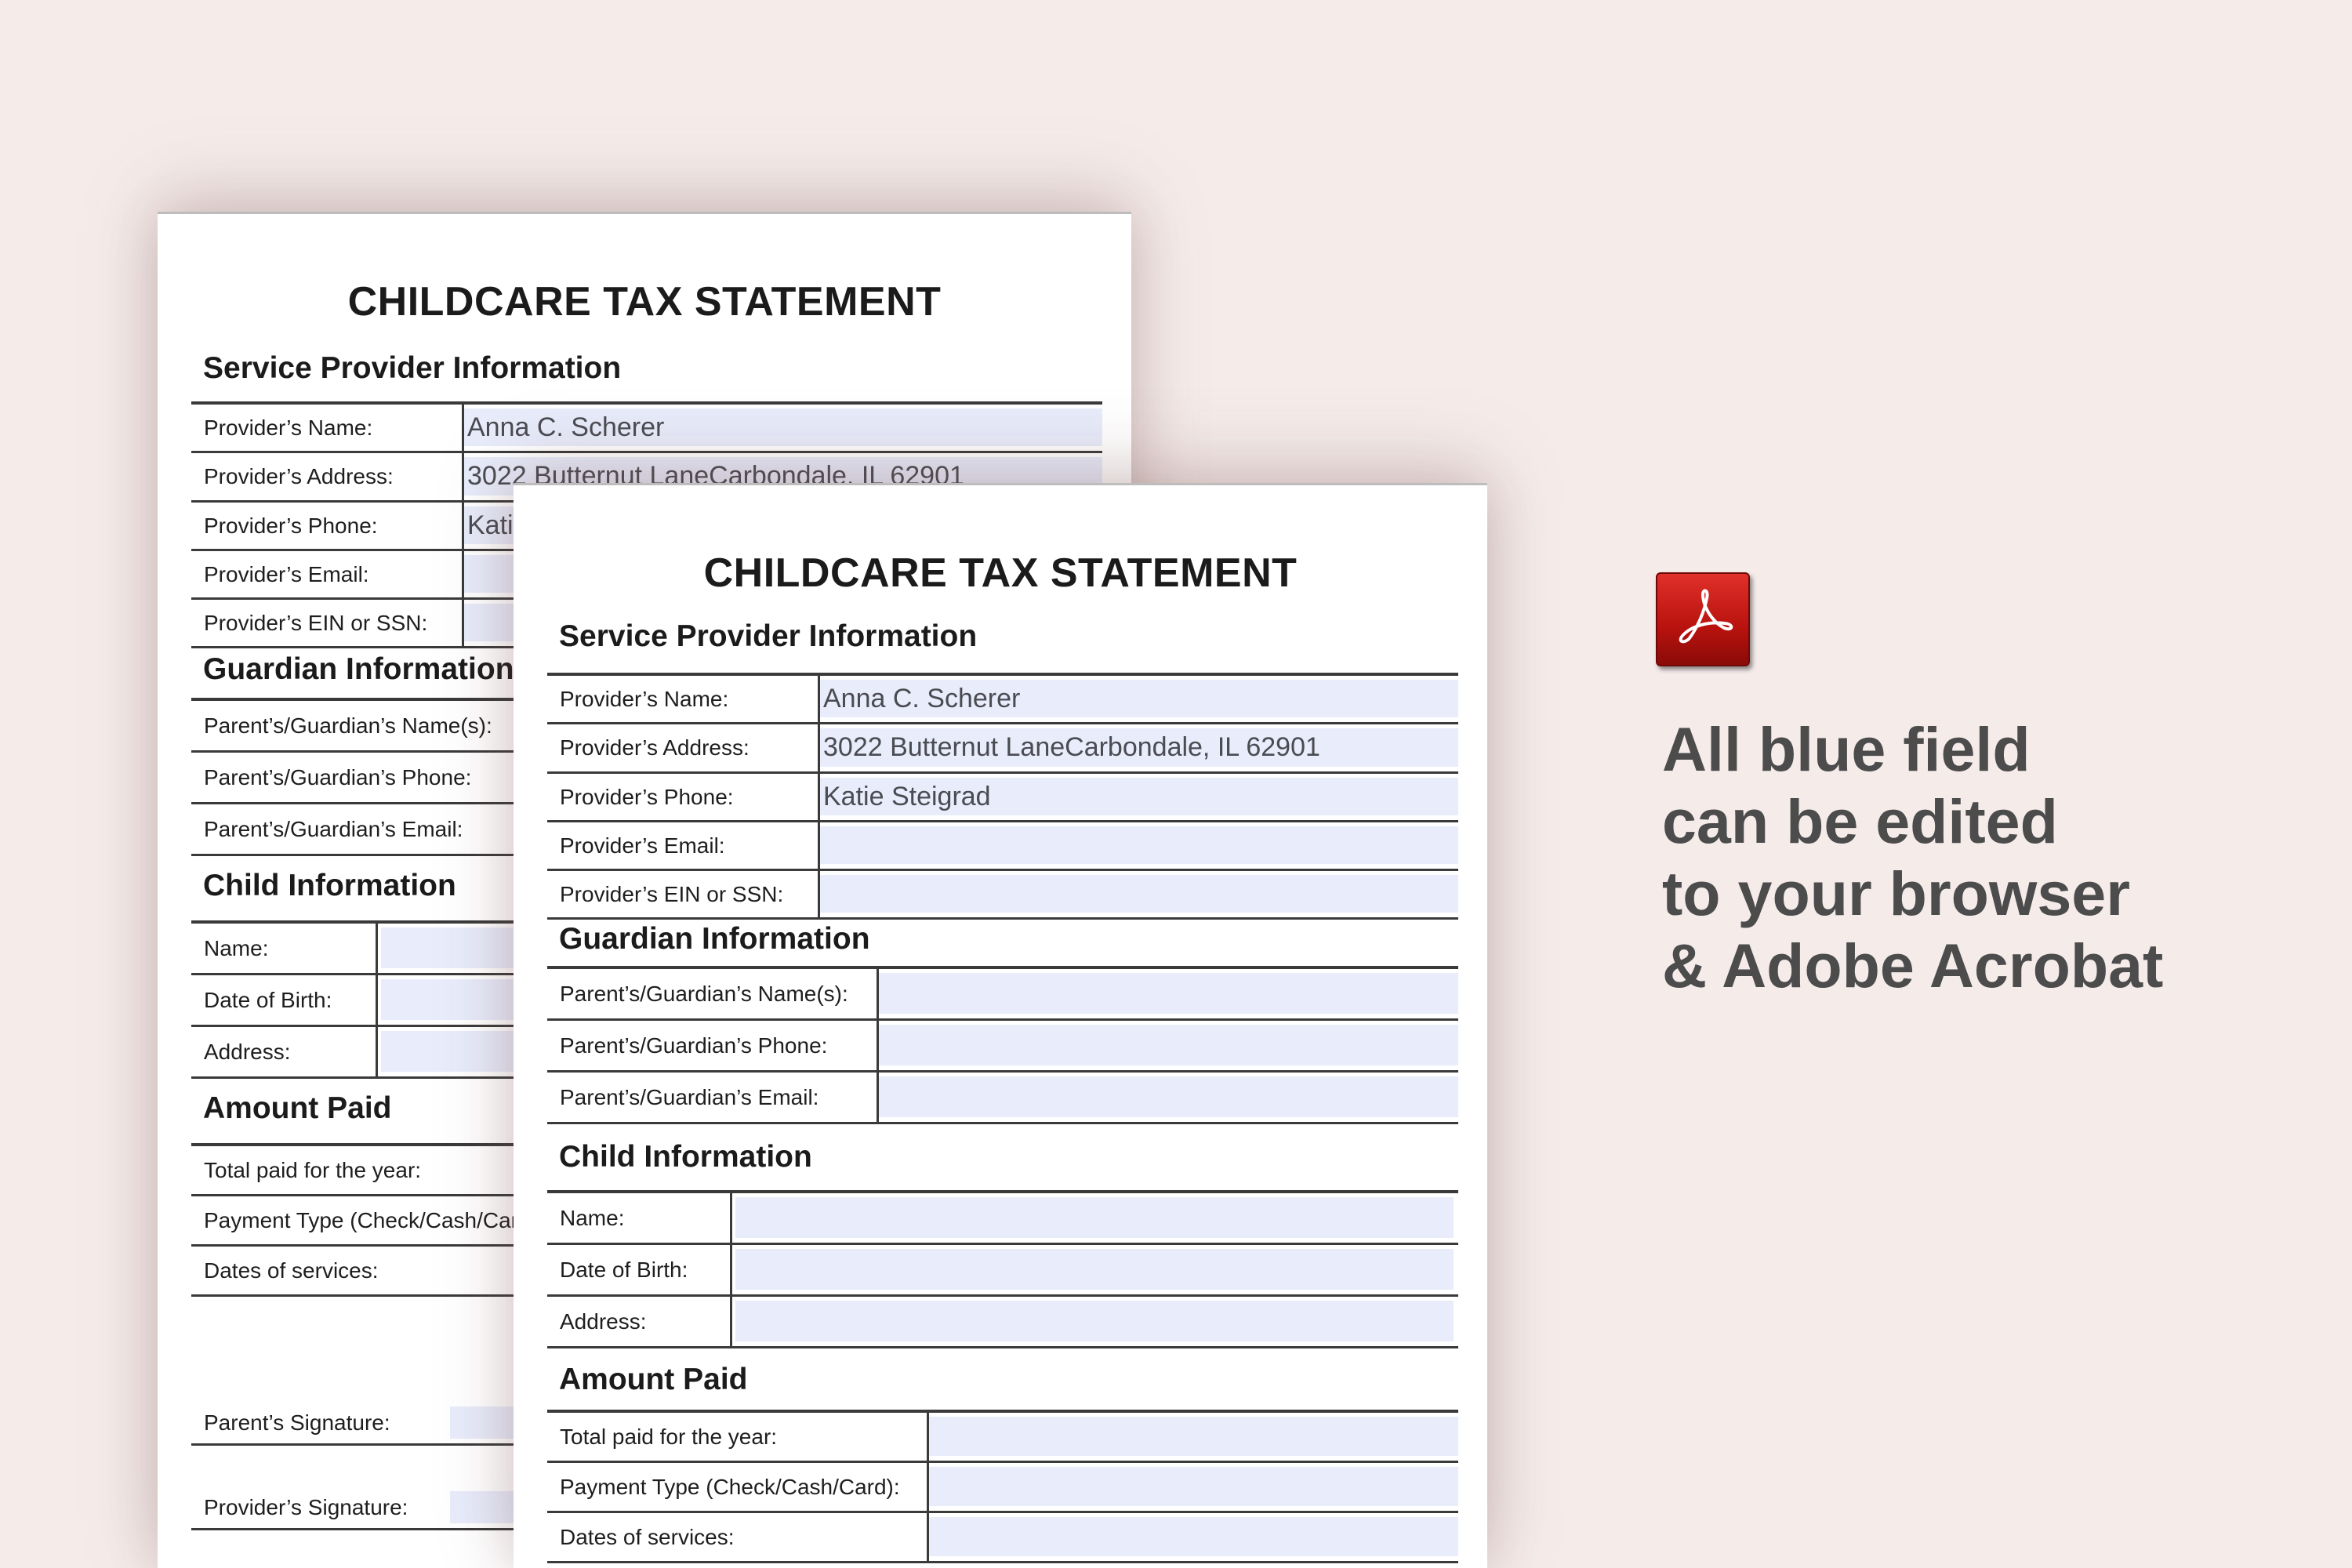 The image size is (2352, 1568). What do you see at coordinates (1168, 1096) in the screenshot?
I see `guardian-email-field` at bounding box center [1168, 1096].